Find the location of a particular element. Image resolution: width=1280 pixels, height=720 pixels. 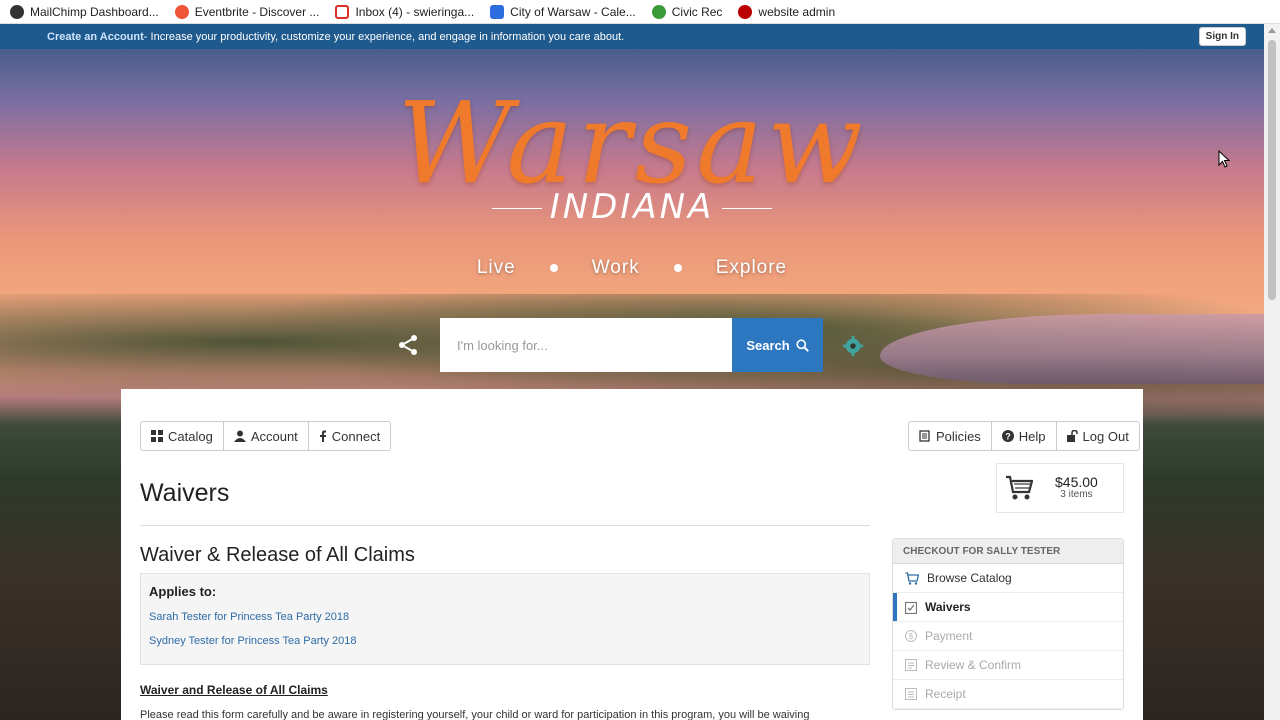

mouse-cursor-icon is located at coordinates (1224, 159).